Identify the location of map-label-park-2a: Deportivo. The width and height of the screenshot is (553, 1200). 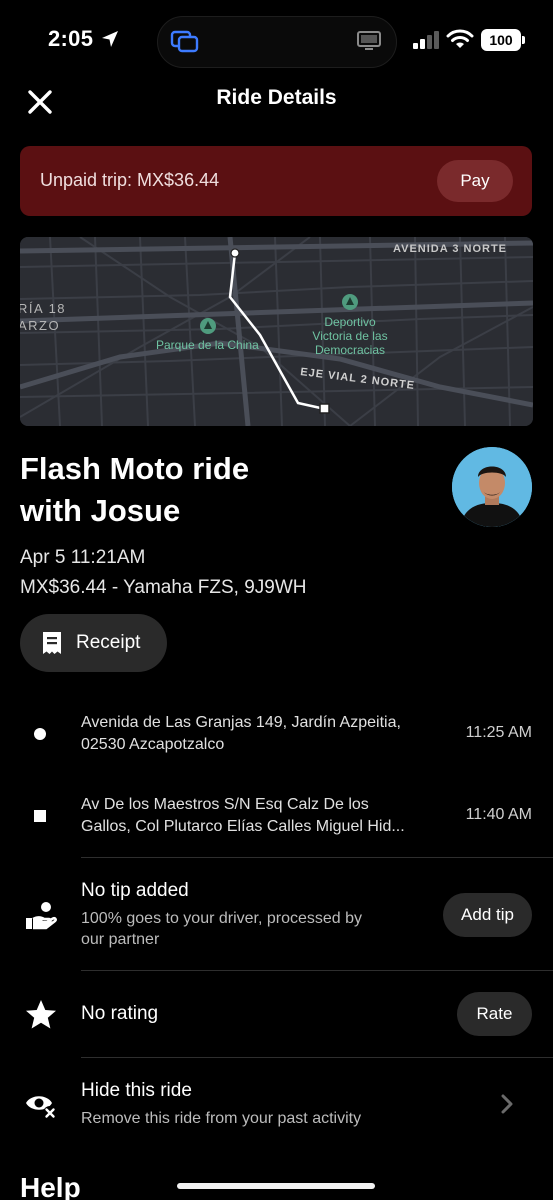
(350, 322).